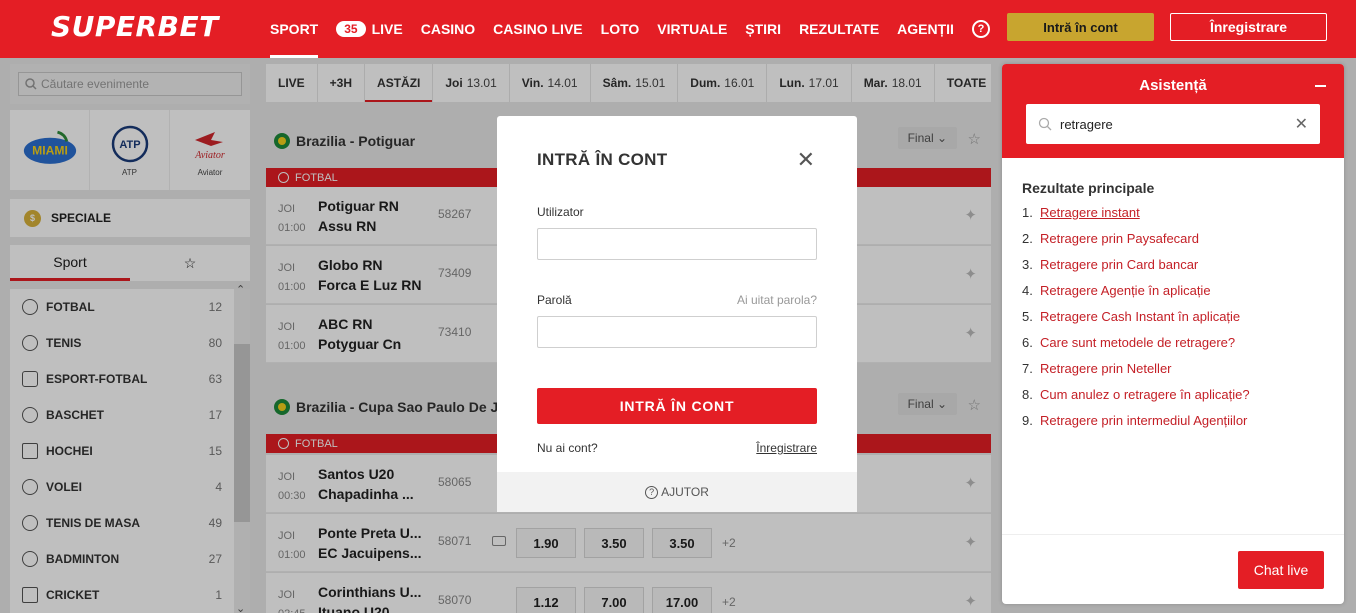 The width and height of the screenshot is (1356, 613). I want to click on result-item: 7. Retragere prin Neteller, so click(1136, 374).